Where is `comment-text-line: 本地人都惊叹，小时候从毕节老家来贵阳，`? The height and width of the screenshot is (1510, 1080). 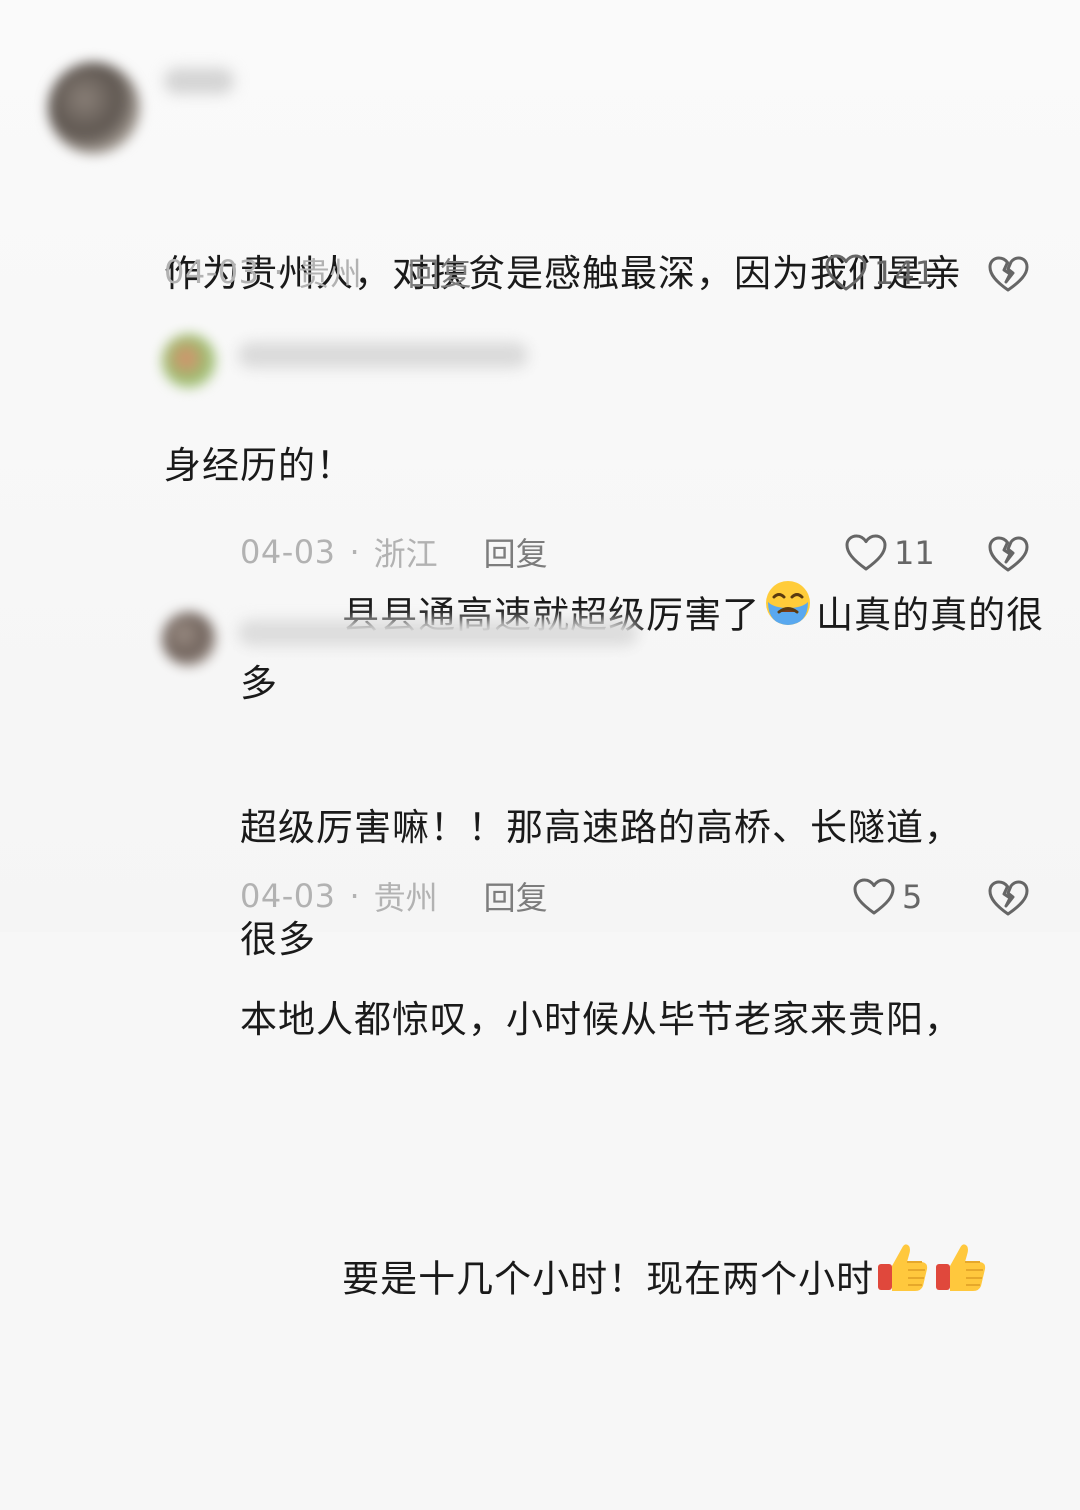 comment-text-line: 本地人都惊叹，小时候从毕节老家来贵阳， is located at coordinates (601, 1019).